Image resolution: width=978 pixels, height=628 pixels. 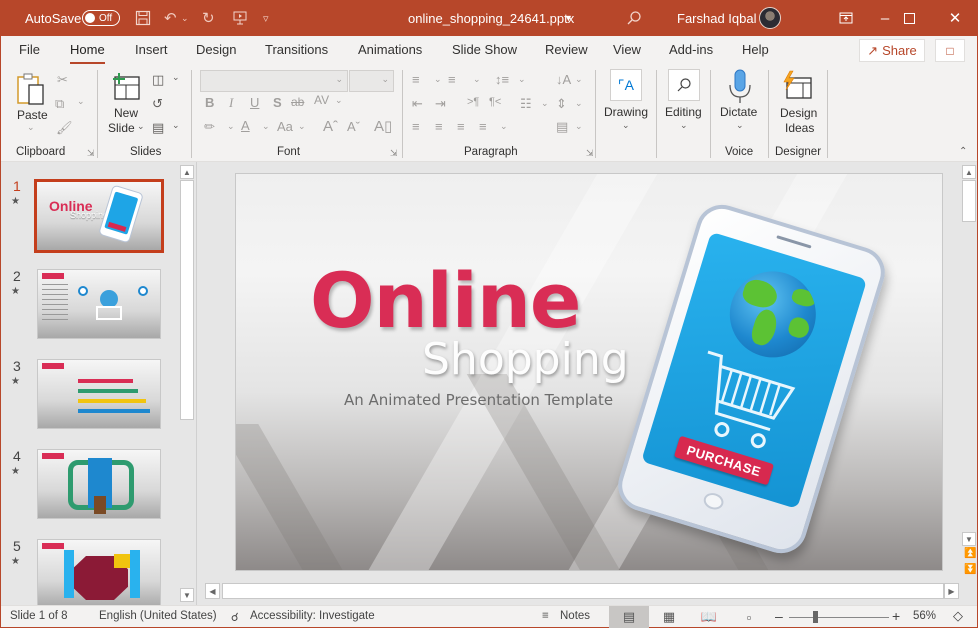 I want to click on tab-review: Review, so click(x=566, y=52).